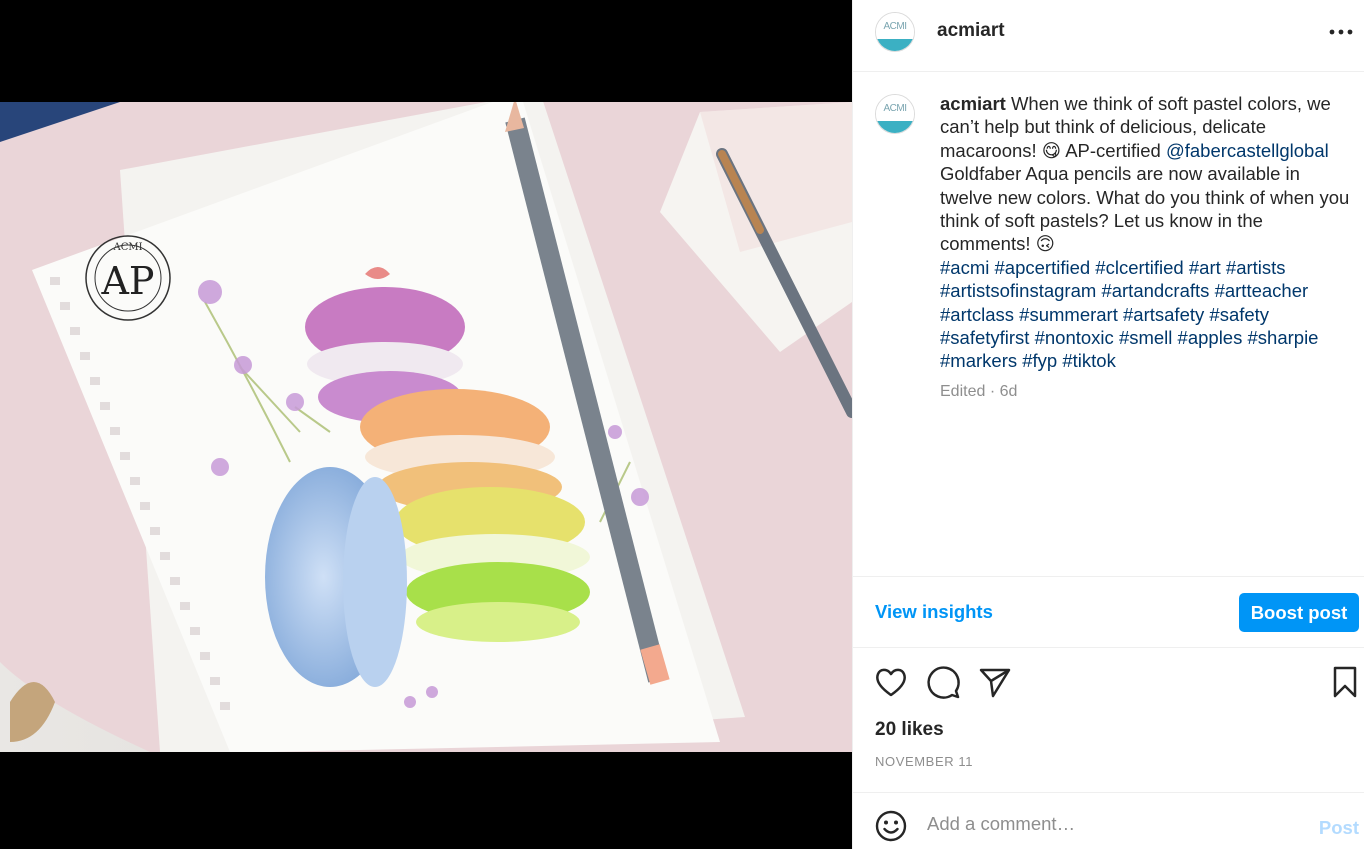 The image size is (1364, 849). I want to click on mention-link: @fabercastellglobal, so click(1247, 150).